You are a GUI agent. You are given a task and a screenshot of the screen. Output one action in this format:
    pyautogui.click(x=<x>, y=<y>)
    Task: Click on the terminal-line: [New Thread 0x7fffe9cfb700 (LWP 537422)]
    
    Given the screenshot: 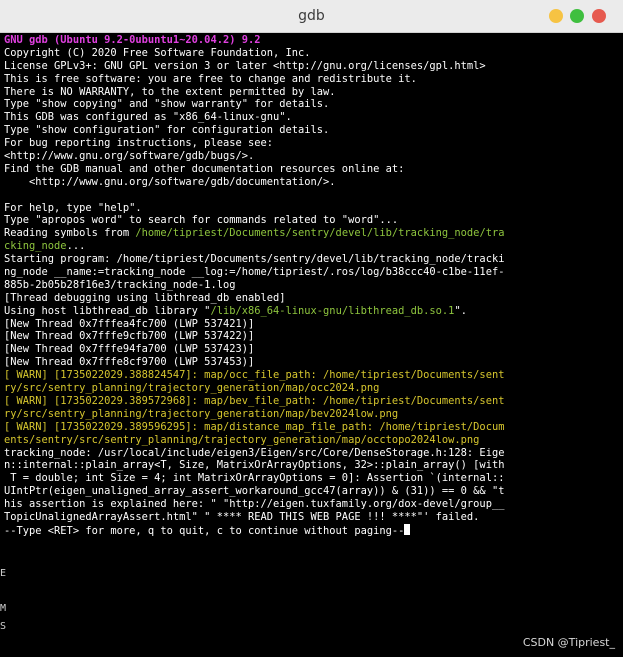 What is the action you would take?
    pyautogui.click(x=244, y=336)
    